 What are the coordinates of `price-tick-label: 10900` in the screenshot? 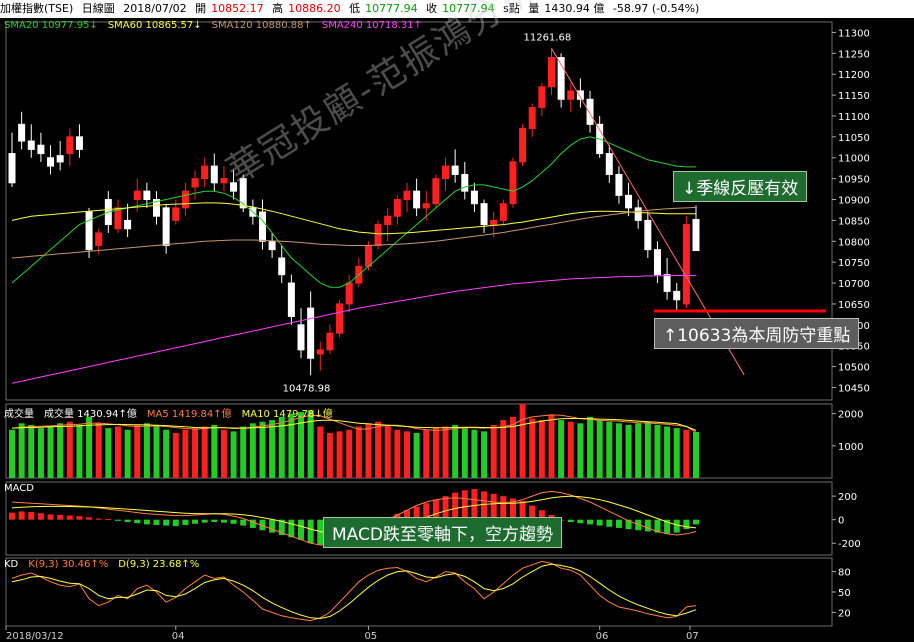 It's located at (854, 201).